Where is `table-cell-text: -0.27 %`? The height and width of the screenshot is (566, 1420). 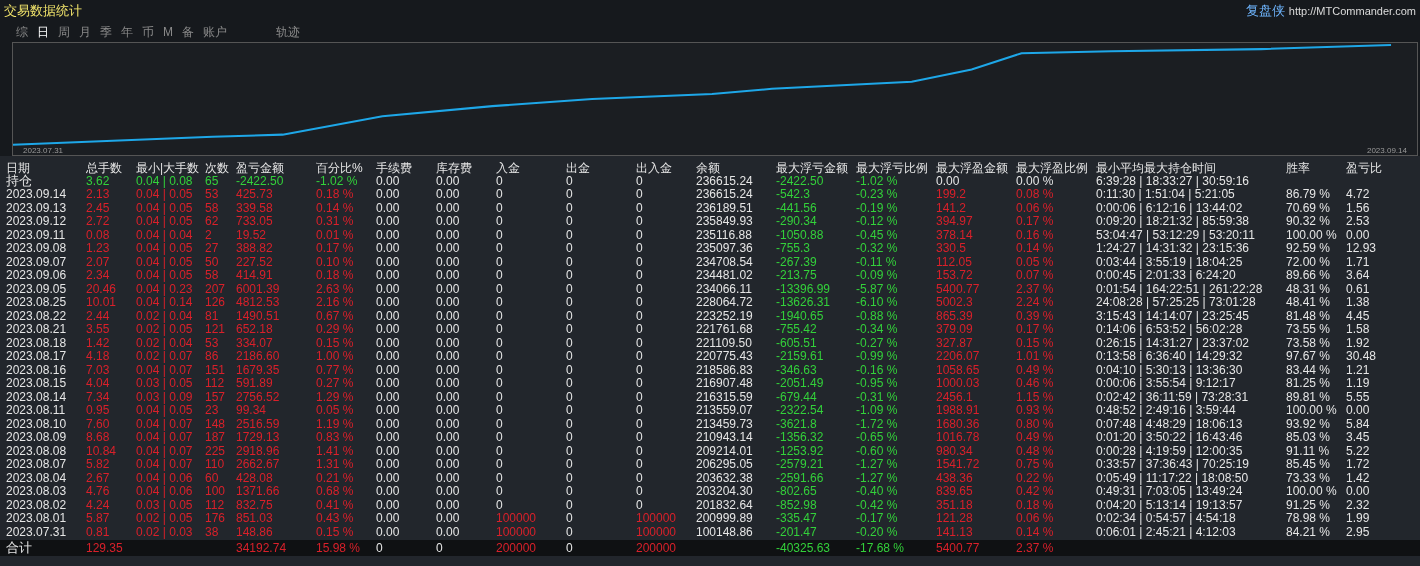
table-cell-text: -0.27 % is located at coordinates (877, 342).